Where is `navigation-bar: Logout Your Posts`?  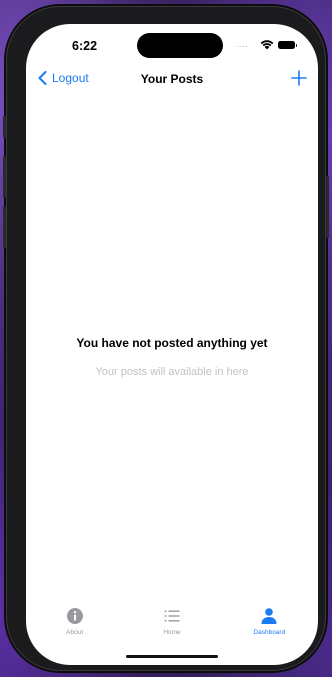
navigation-bar: Logout Your Posts is located at coordinates (172, 80).